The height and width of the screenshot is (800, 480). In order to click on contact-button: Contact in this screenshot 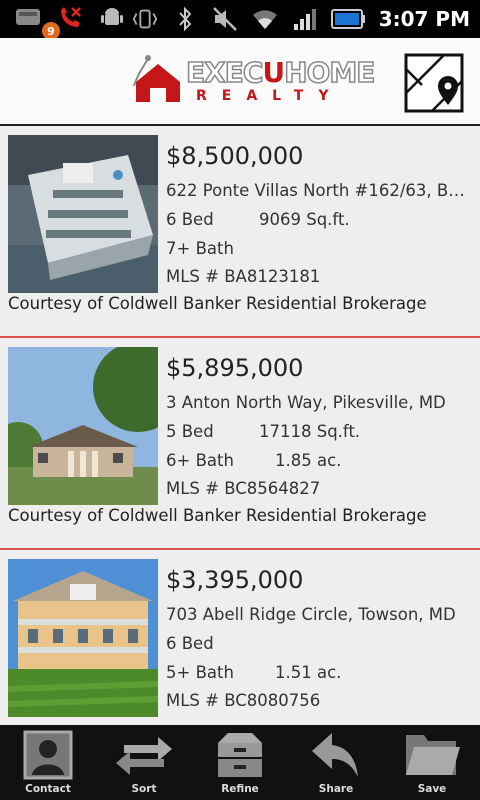, I will do `click(48, 762)`.